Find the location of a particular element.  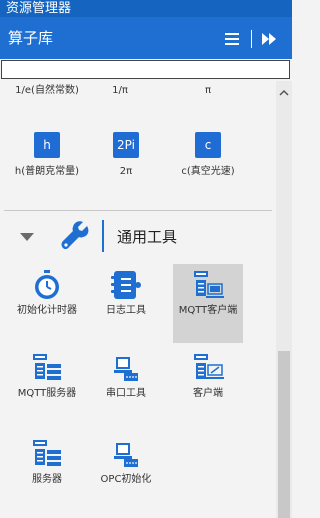

scroll-thumb is located at coordinates (284, 434).